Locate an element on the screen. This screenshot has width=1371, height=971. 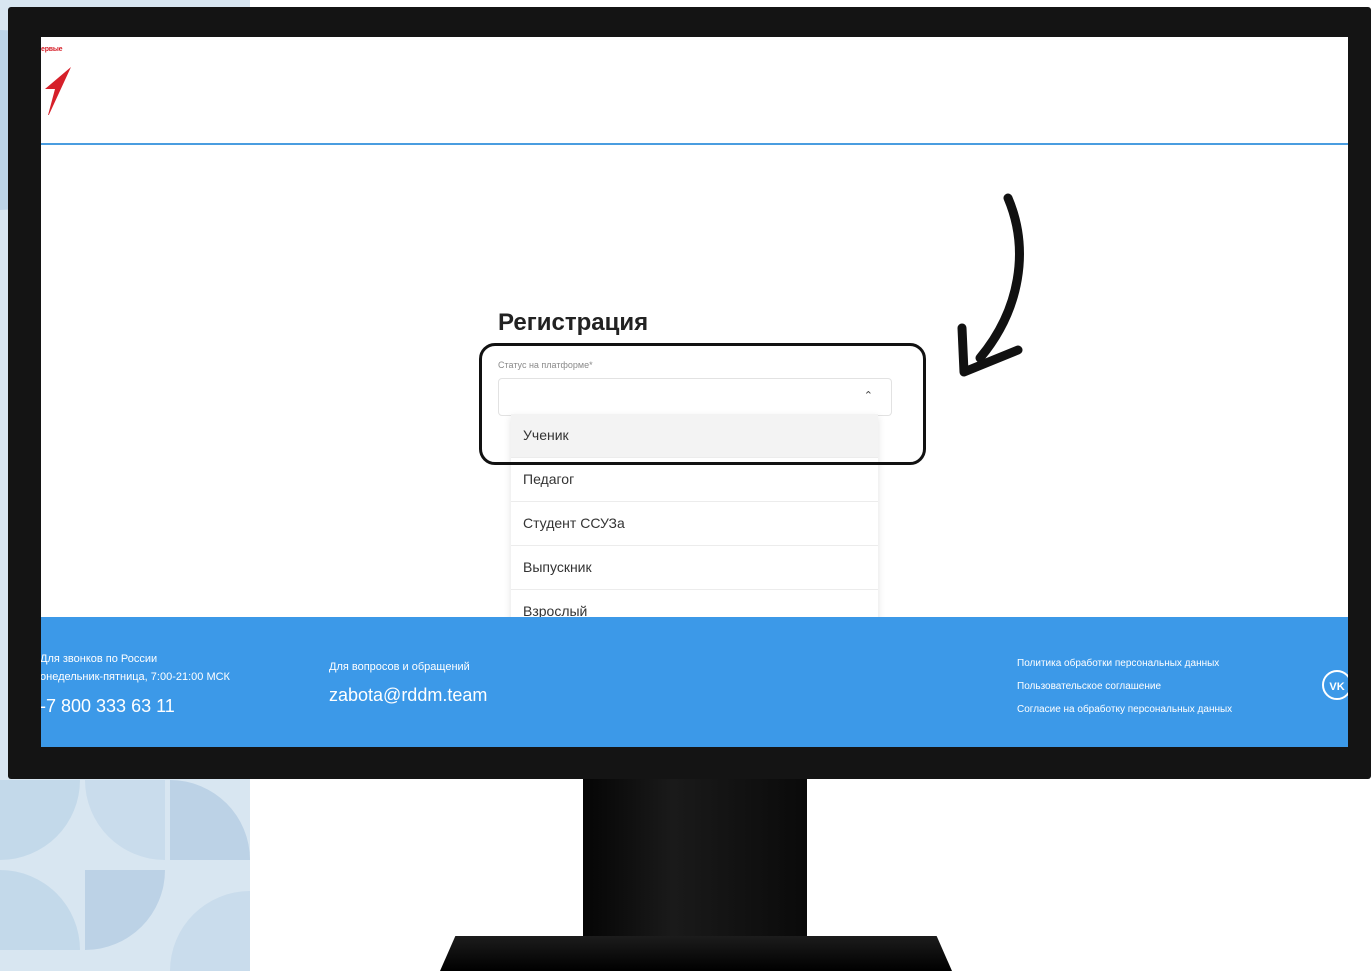
footer-call-label: Для звонков по России is located at coordinates (99, 659).